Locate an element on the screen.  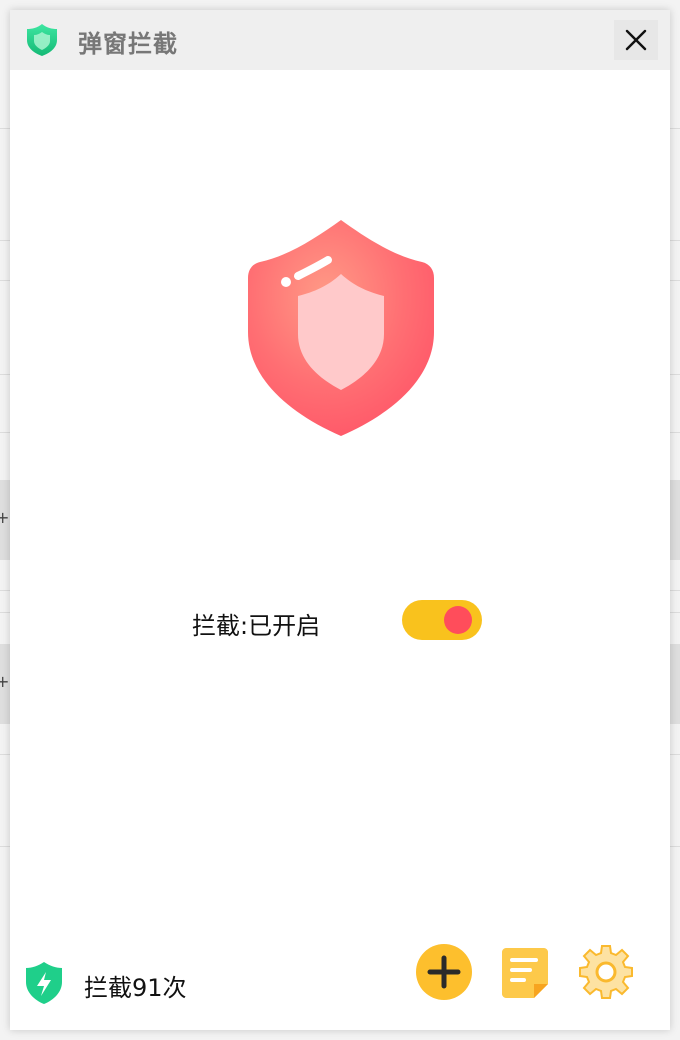
close-icon is located at coordinates (636, 40).